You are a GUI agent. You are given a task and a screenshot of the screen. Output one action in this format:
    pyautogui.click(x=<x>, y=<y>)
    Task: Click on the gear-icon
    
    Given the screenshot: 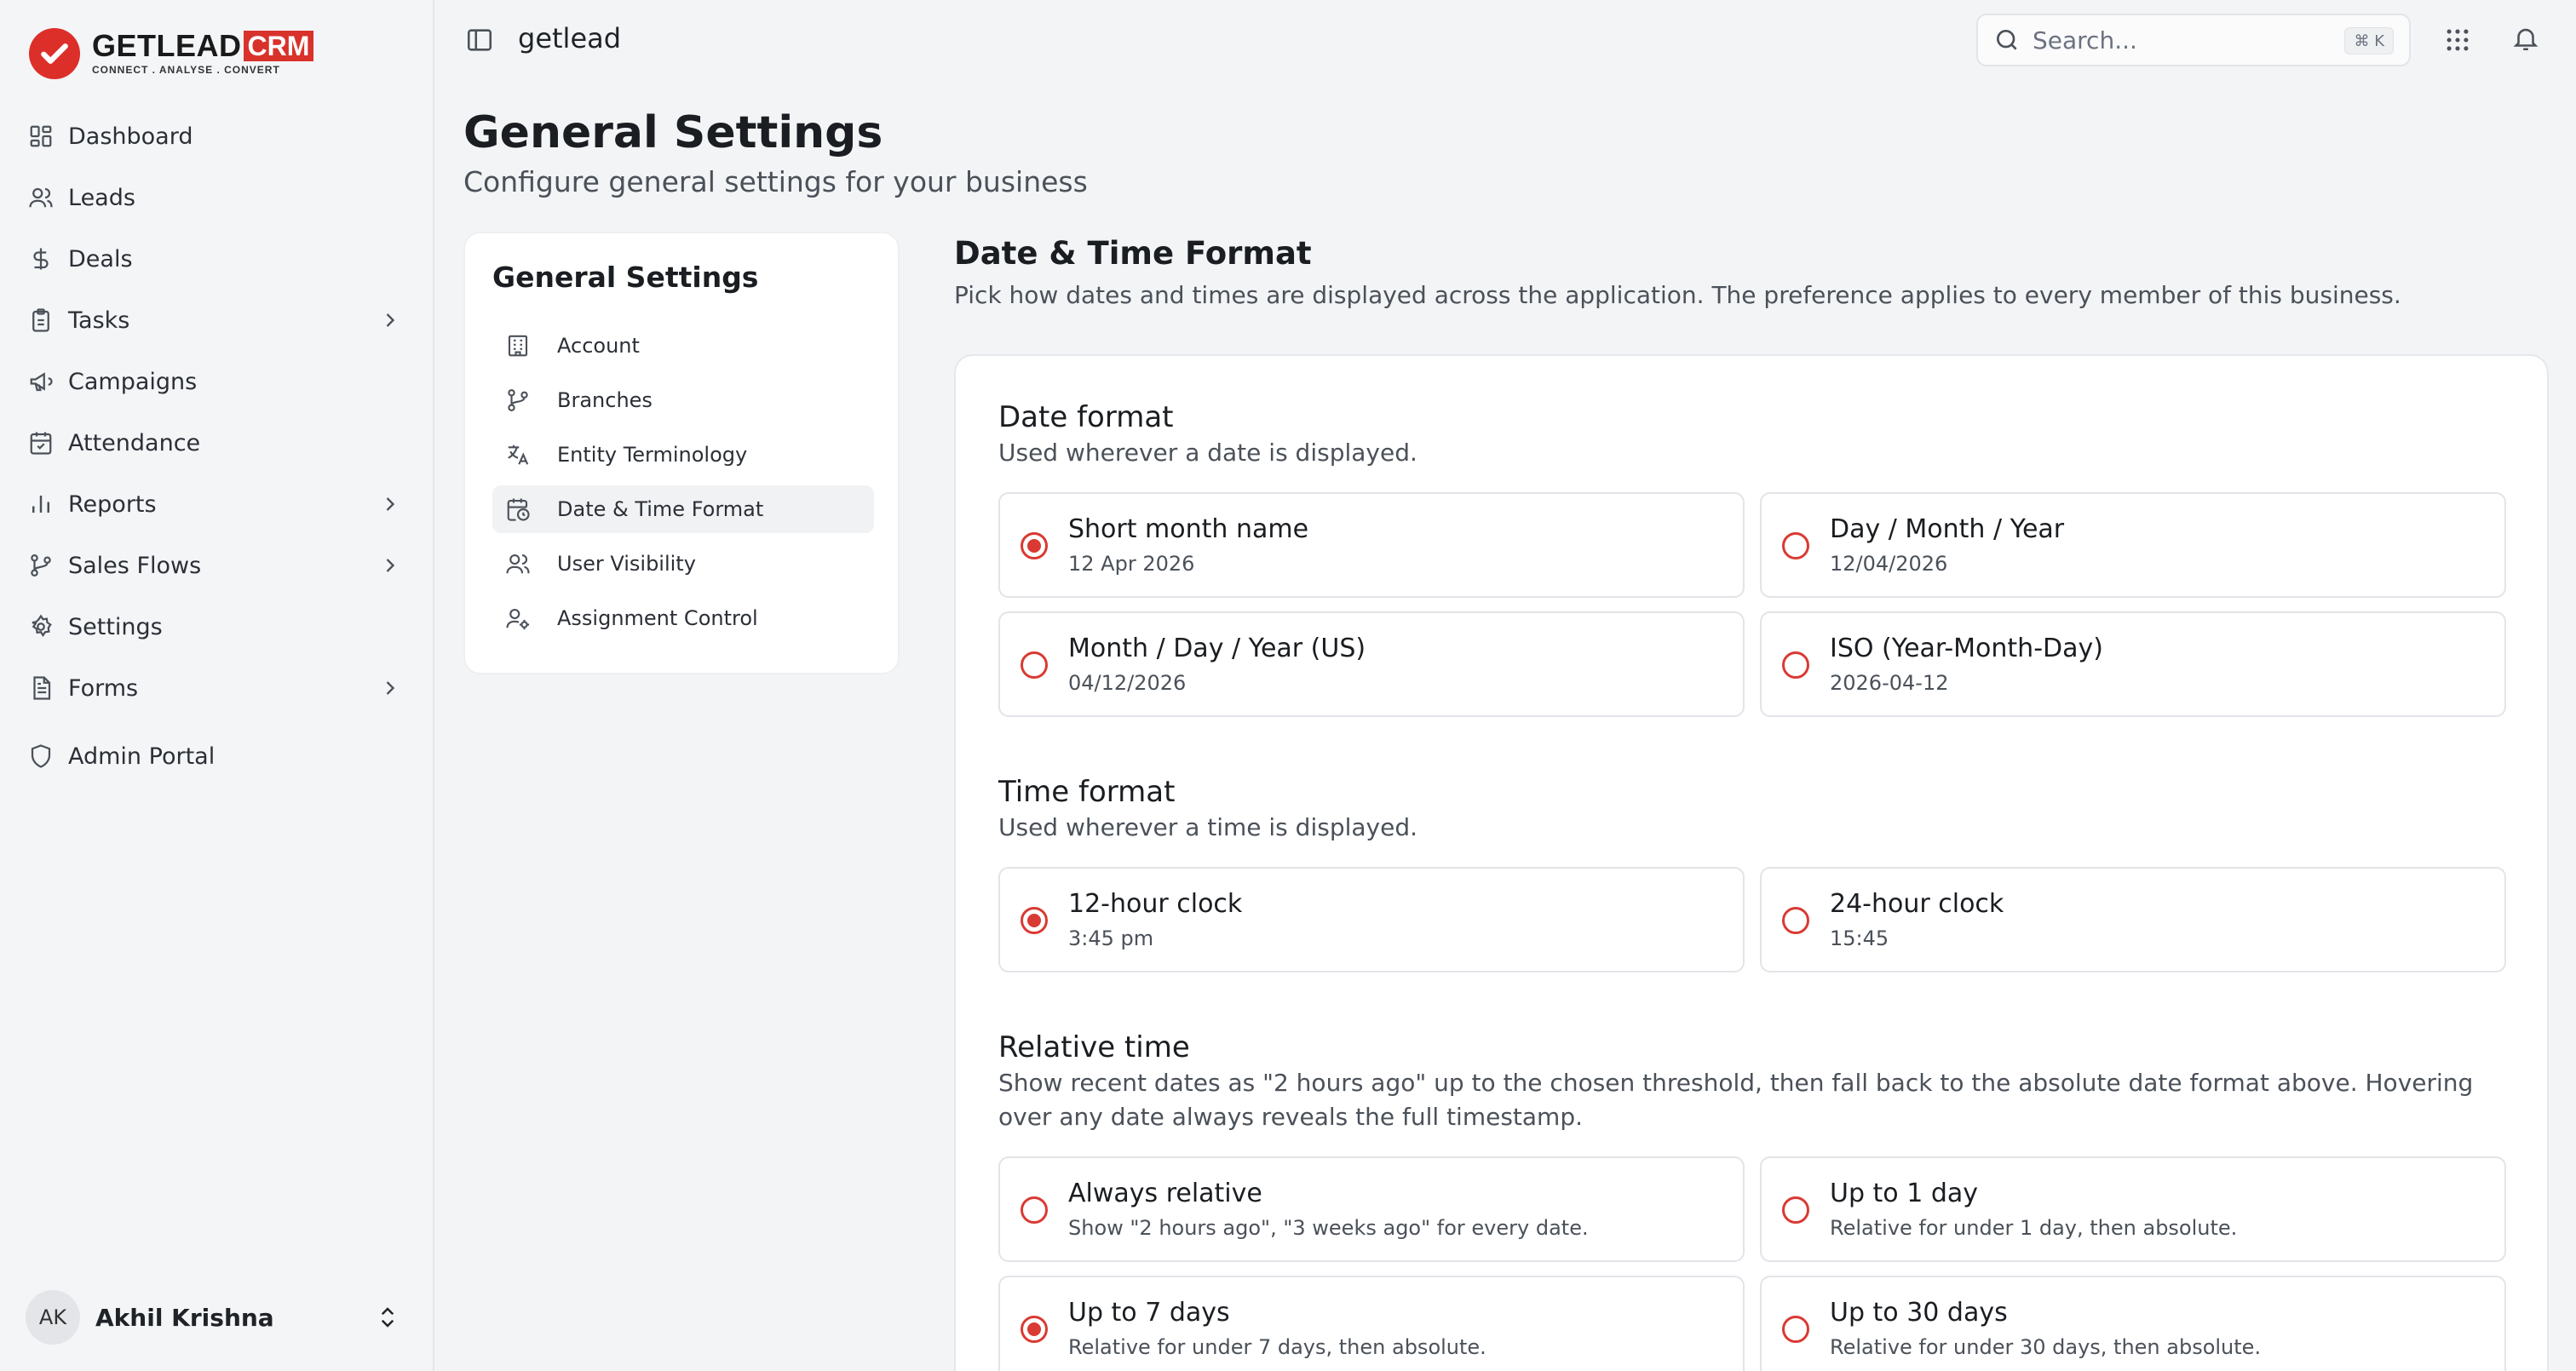 What is the action you would take?
    pyautogui.click(x=41, y=626)
    